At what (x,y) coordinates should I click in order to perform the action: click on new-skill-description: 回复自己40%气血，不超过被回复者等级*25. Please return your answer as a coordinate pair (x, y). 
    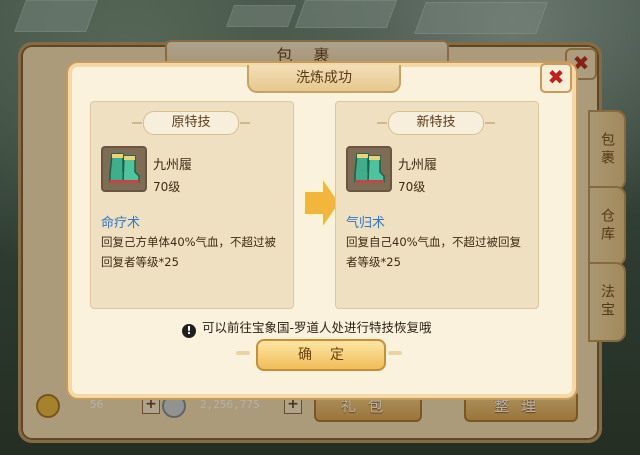
    Looking at the image, I should click on (434, 252).